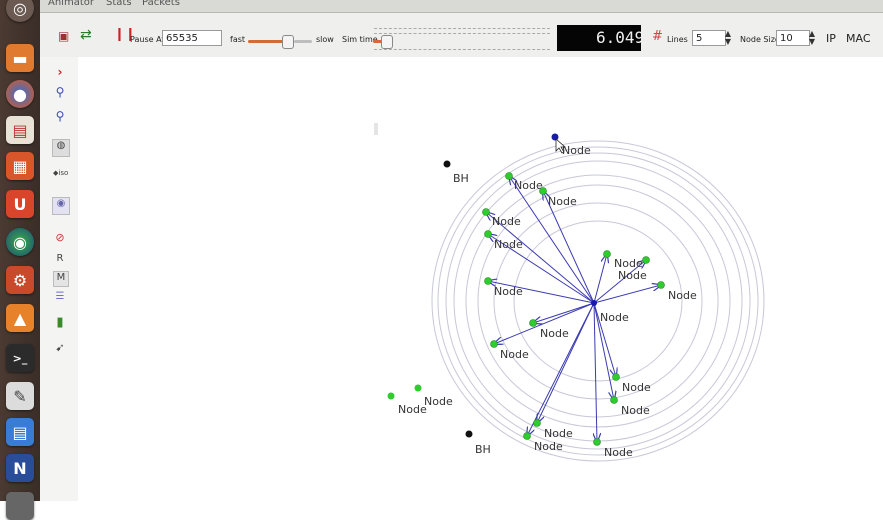 This screenshot has width=883, height=520. What do you see at coordinates (71, 4) in the screenshot?
I see `tab-animator: Animator` at bounding box center [71, 4].